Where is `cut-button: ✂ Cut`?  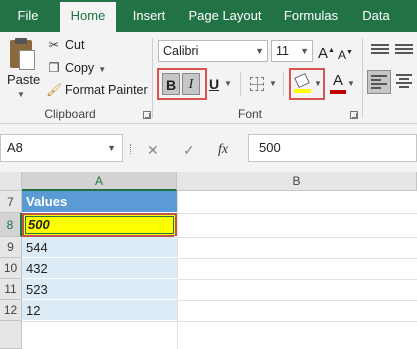 cut-button: ✂ Cut is located at coordinates (65, 44).